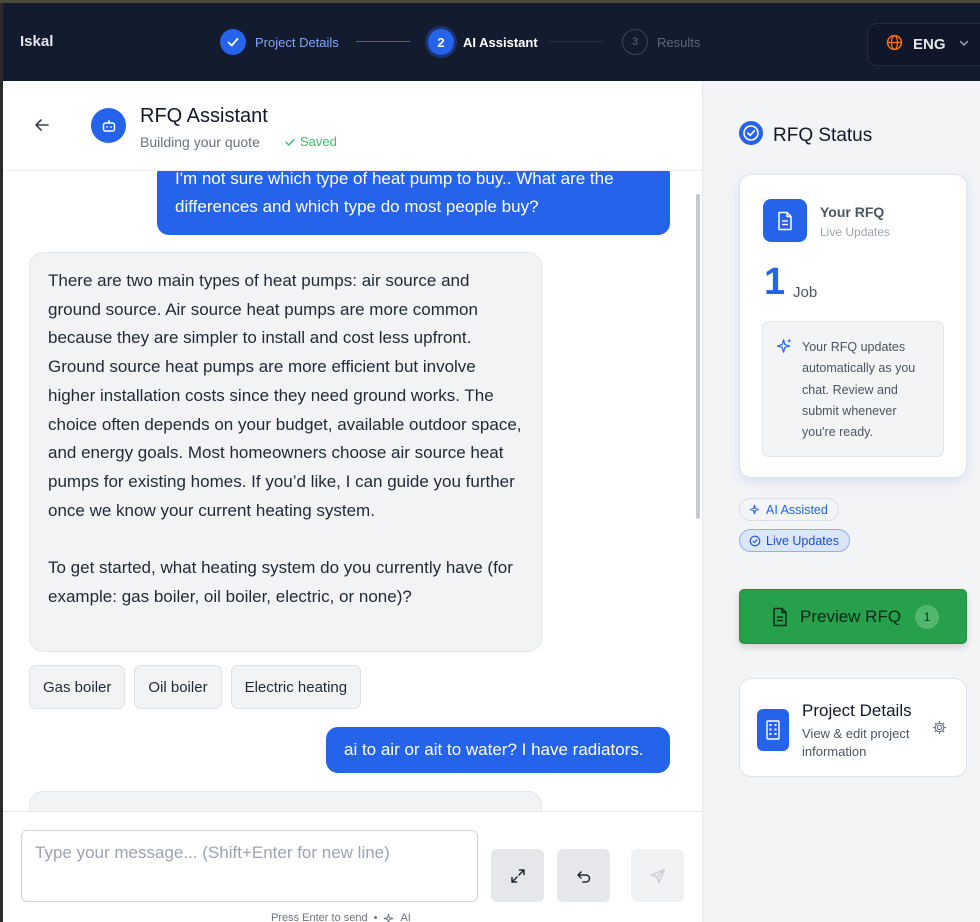 This screenshot has width=980, height=922. What do you see at coordinates (894, 45) in the screenshot?
I see `globe-icon` at bounding box center [894, 45].